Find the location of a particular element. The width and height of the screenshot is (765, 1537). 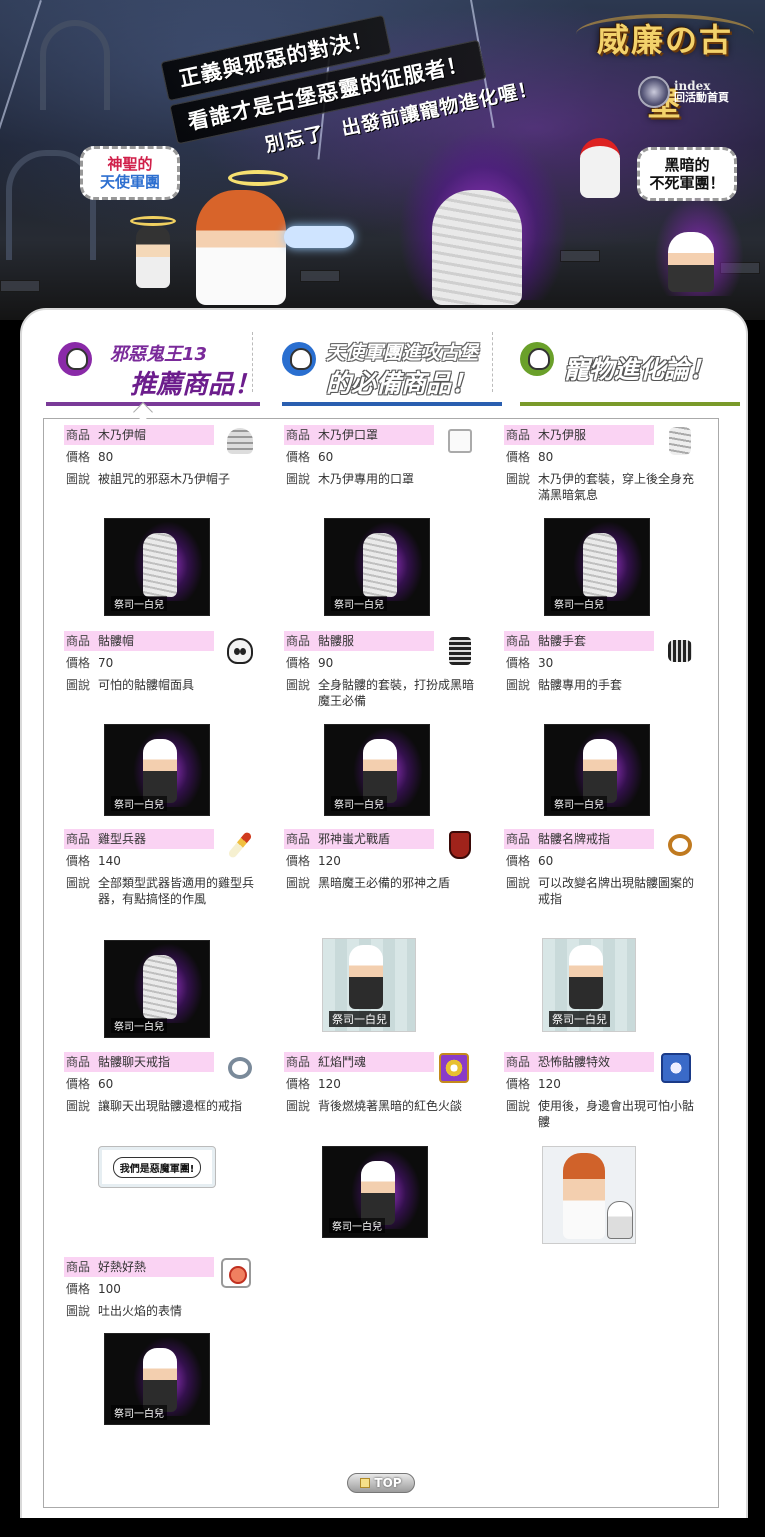

desc-row: 圖說 使用後，身邊會出現可怕小骷髏 is located at coordinates (602, 1114).